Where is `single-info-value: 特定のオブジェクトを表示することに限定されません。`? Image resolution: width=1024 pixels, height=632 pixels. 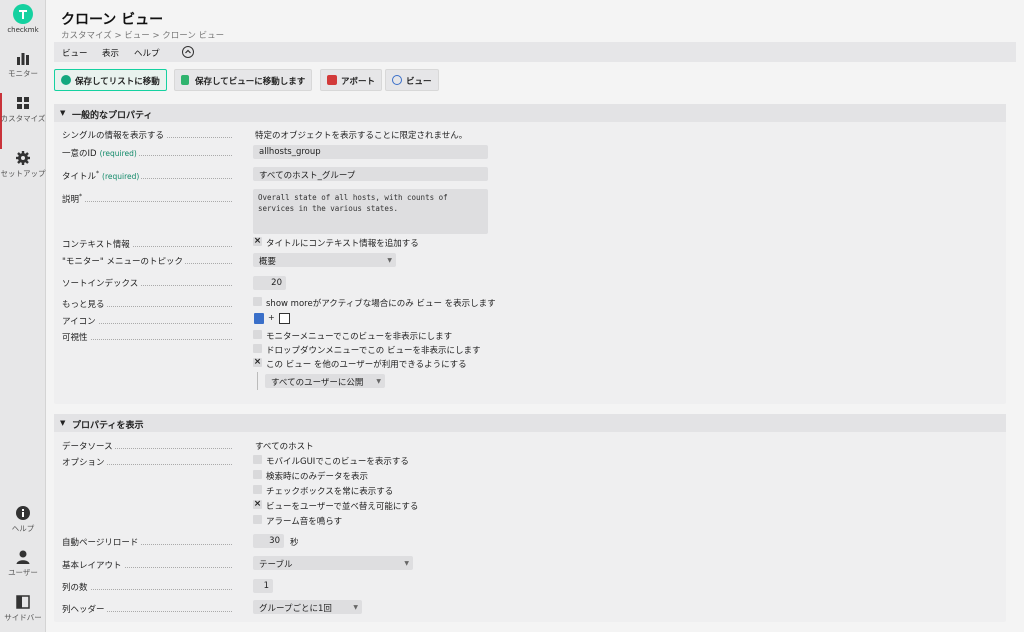 single-info-value: 特定のオブジェクトを表示することに限定されません。 is located at coordinates (361, 136).